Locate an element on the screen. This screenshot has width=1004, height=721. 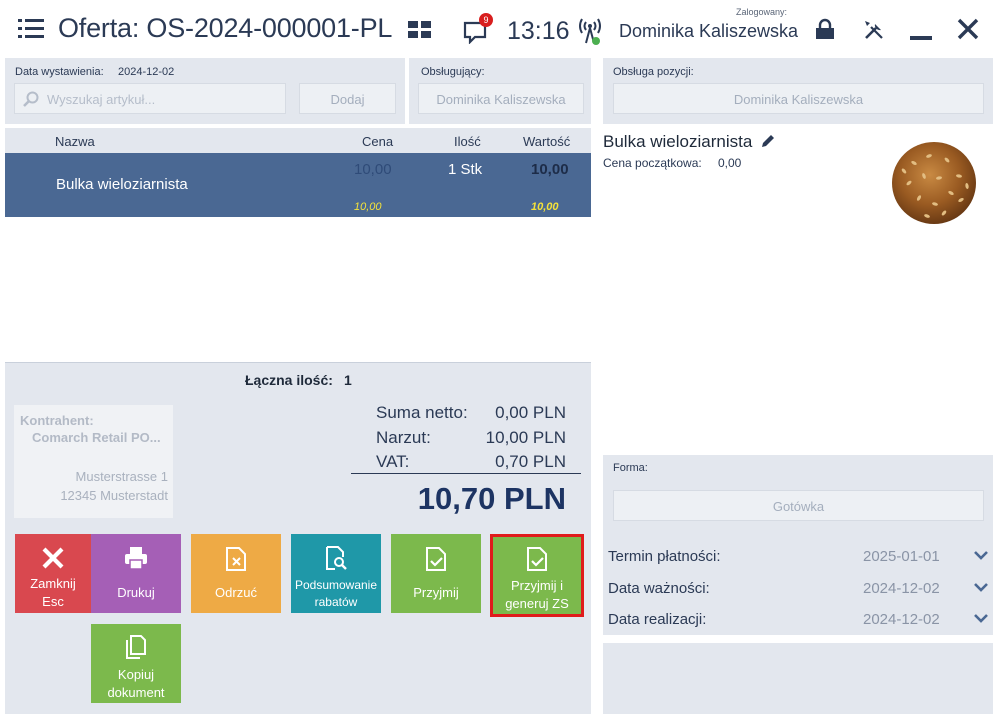
notes-panel is located at coordinates (798, 678).